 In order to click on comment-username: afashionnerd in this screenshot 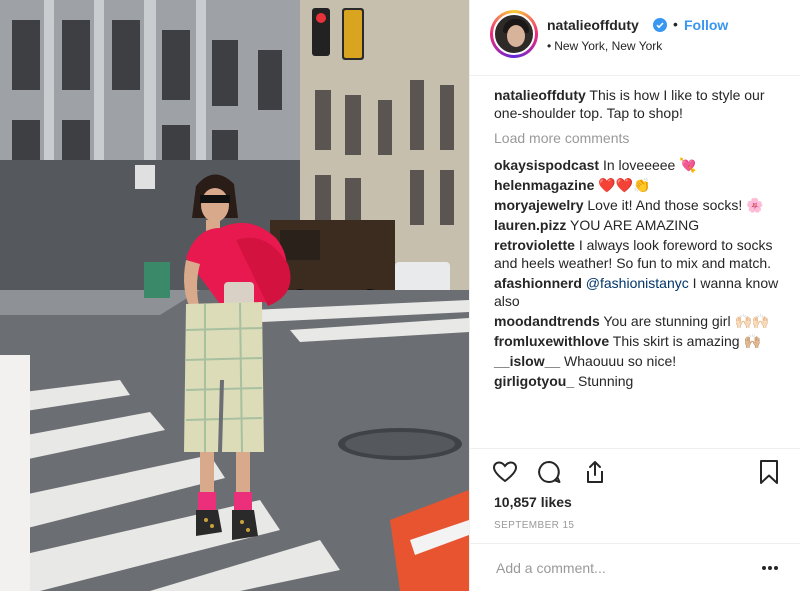, I will do `click(538, 283)`.